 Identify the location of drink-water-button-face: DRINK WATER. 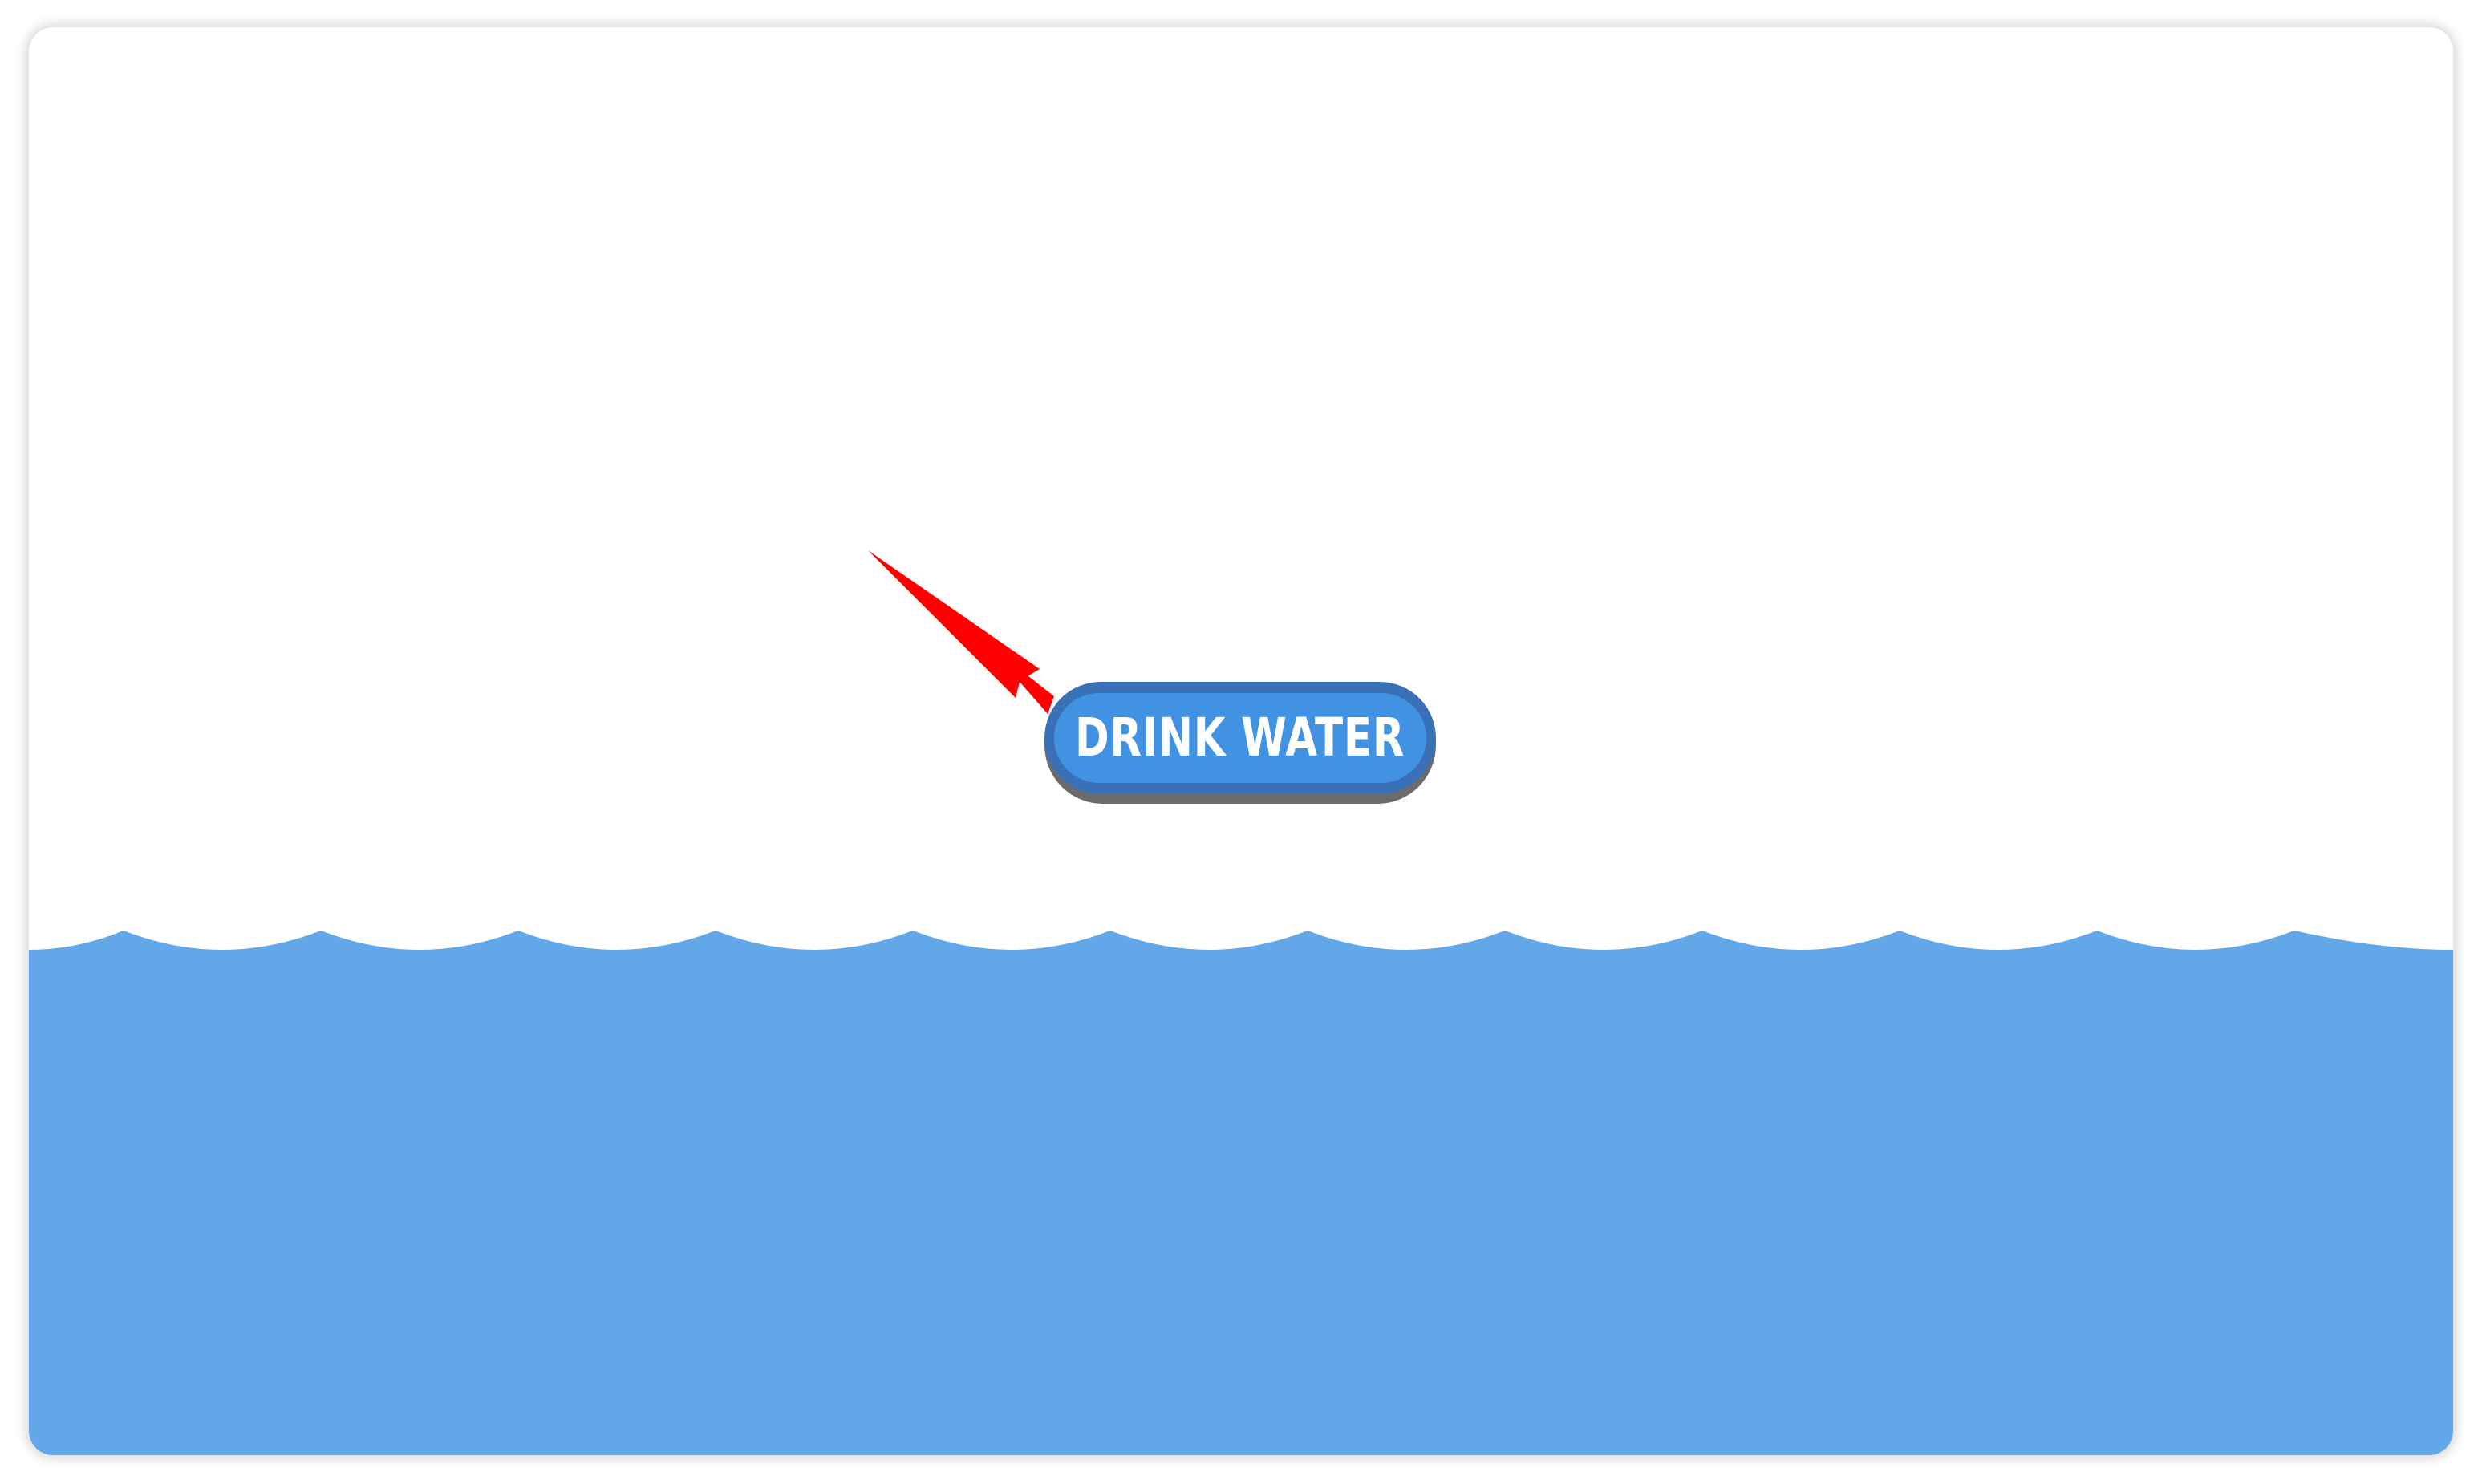
(1240, 738).